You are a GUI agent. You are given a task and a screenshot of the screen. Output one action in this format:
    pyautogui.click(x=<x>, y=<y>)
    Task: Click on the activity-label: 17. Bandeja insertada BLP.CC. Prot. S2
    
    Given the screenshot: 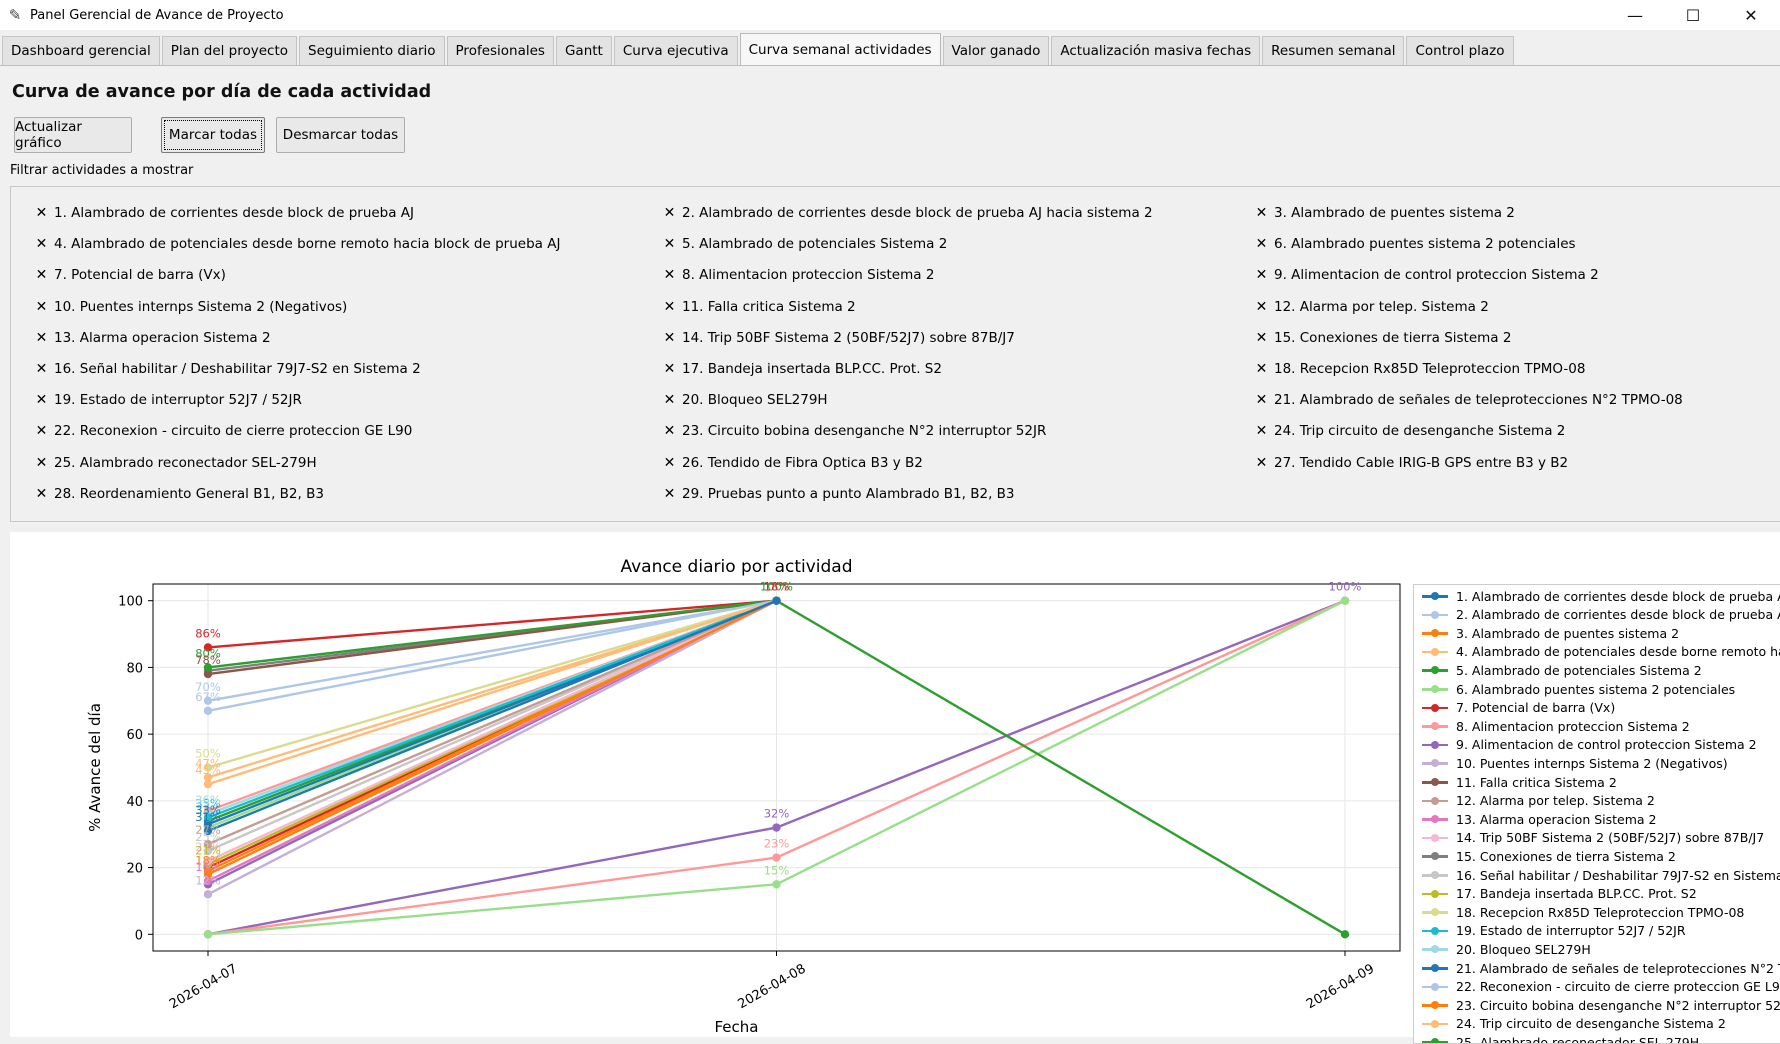 What is the action you would take?
    pyautogui.click(x=812, y=369)
    